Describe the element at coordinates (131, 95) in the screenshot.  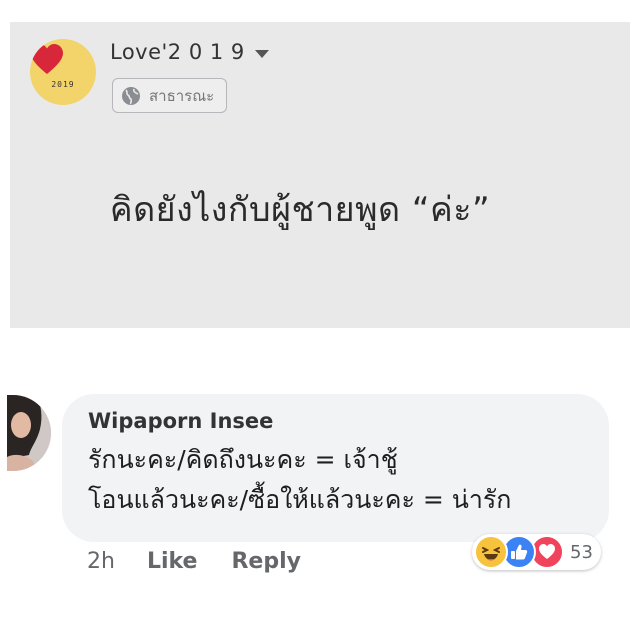
I see `globe-icon` at that location.